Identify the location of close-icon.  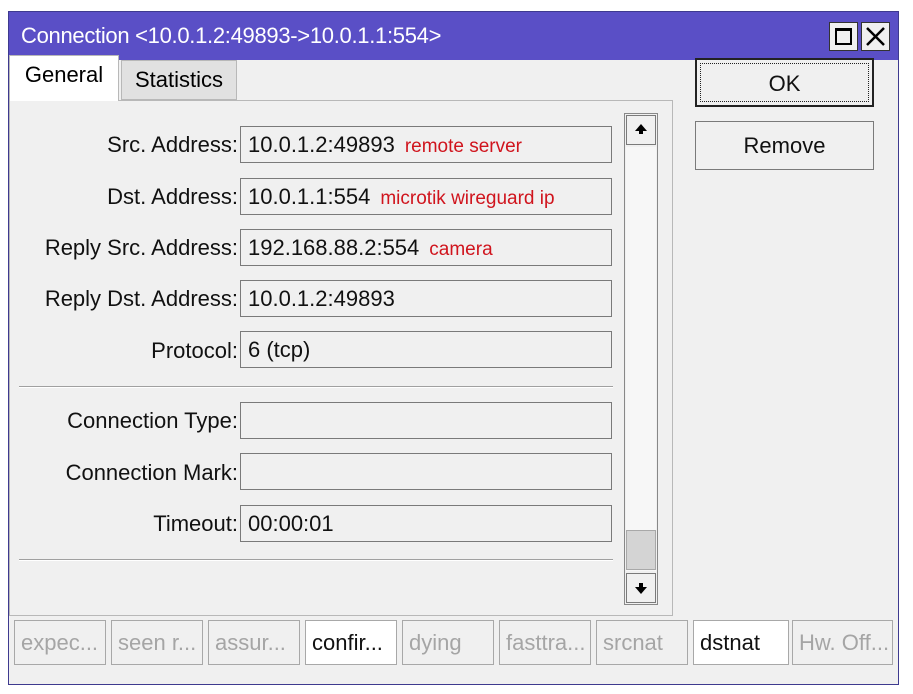
(875, 36).